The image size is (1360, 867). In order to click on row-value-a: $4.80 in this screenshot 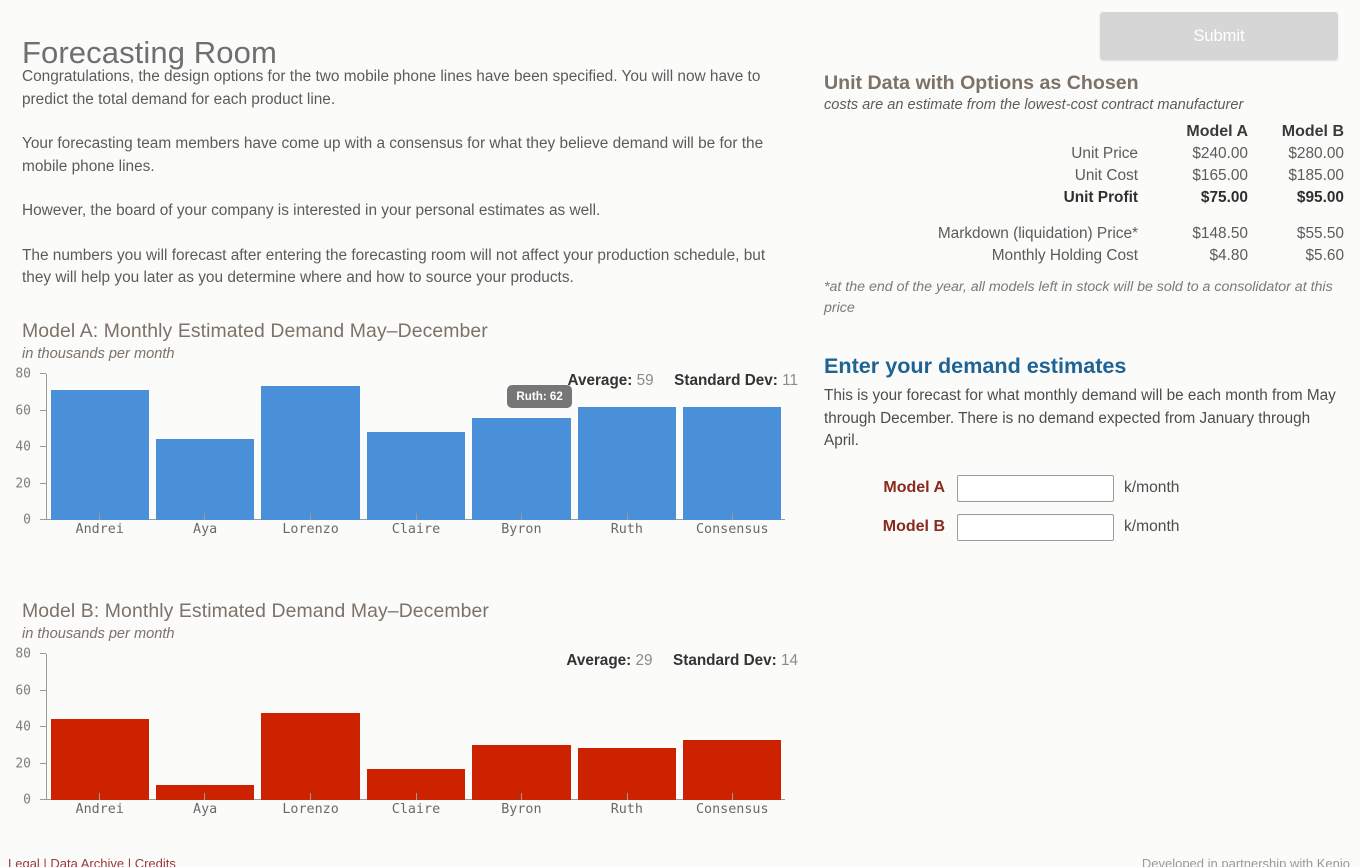, I will do `click(1228, 255)`.